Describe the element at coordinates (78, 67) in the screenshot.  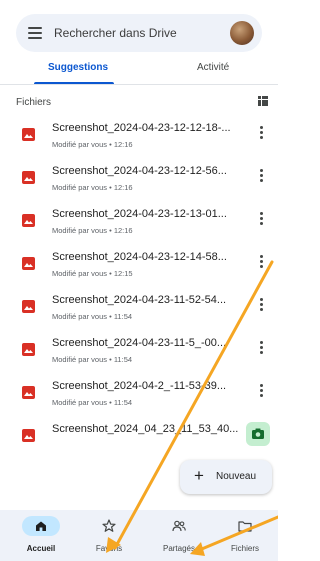
I see `tab-suggestions: Suggestions` at that location.